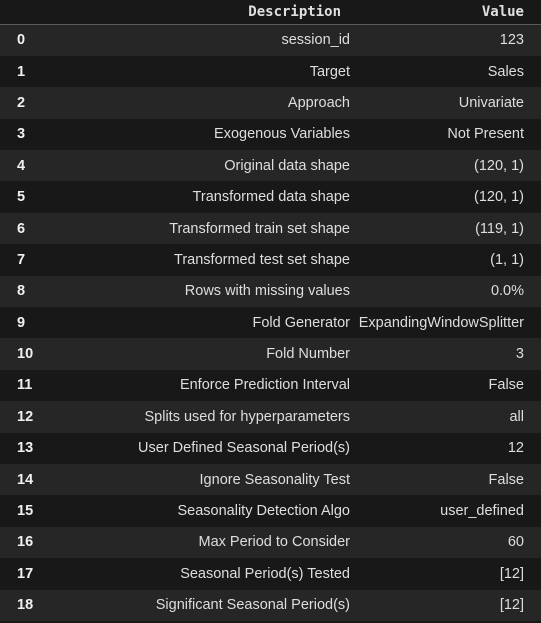  What do you see at coordinates (329, 71) in the screenshot?
I see `row-description: Target` at bounding box center [329, 71].